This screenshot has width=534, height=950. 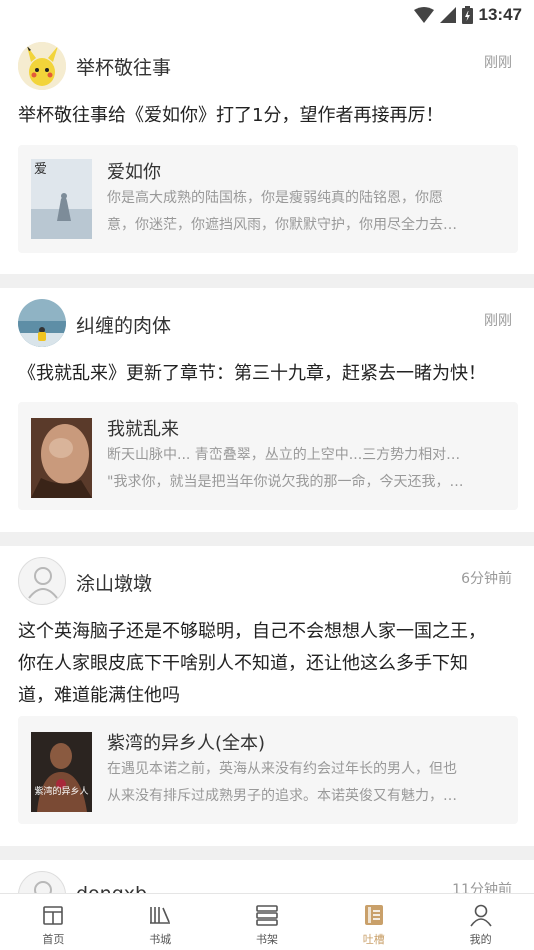 I want to click on status-bar: 13:47, so click(x=267, y=15).